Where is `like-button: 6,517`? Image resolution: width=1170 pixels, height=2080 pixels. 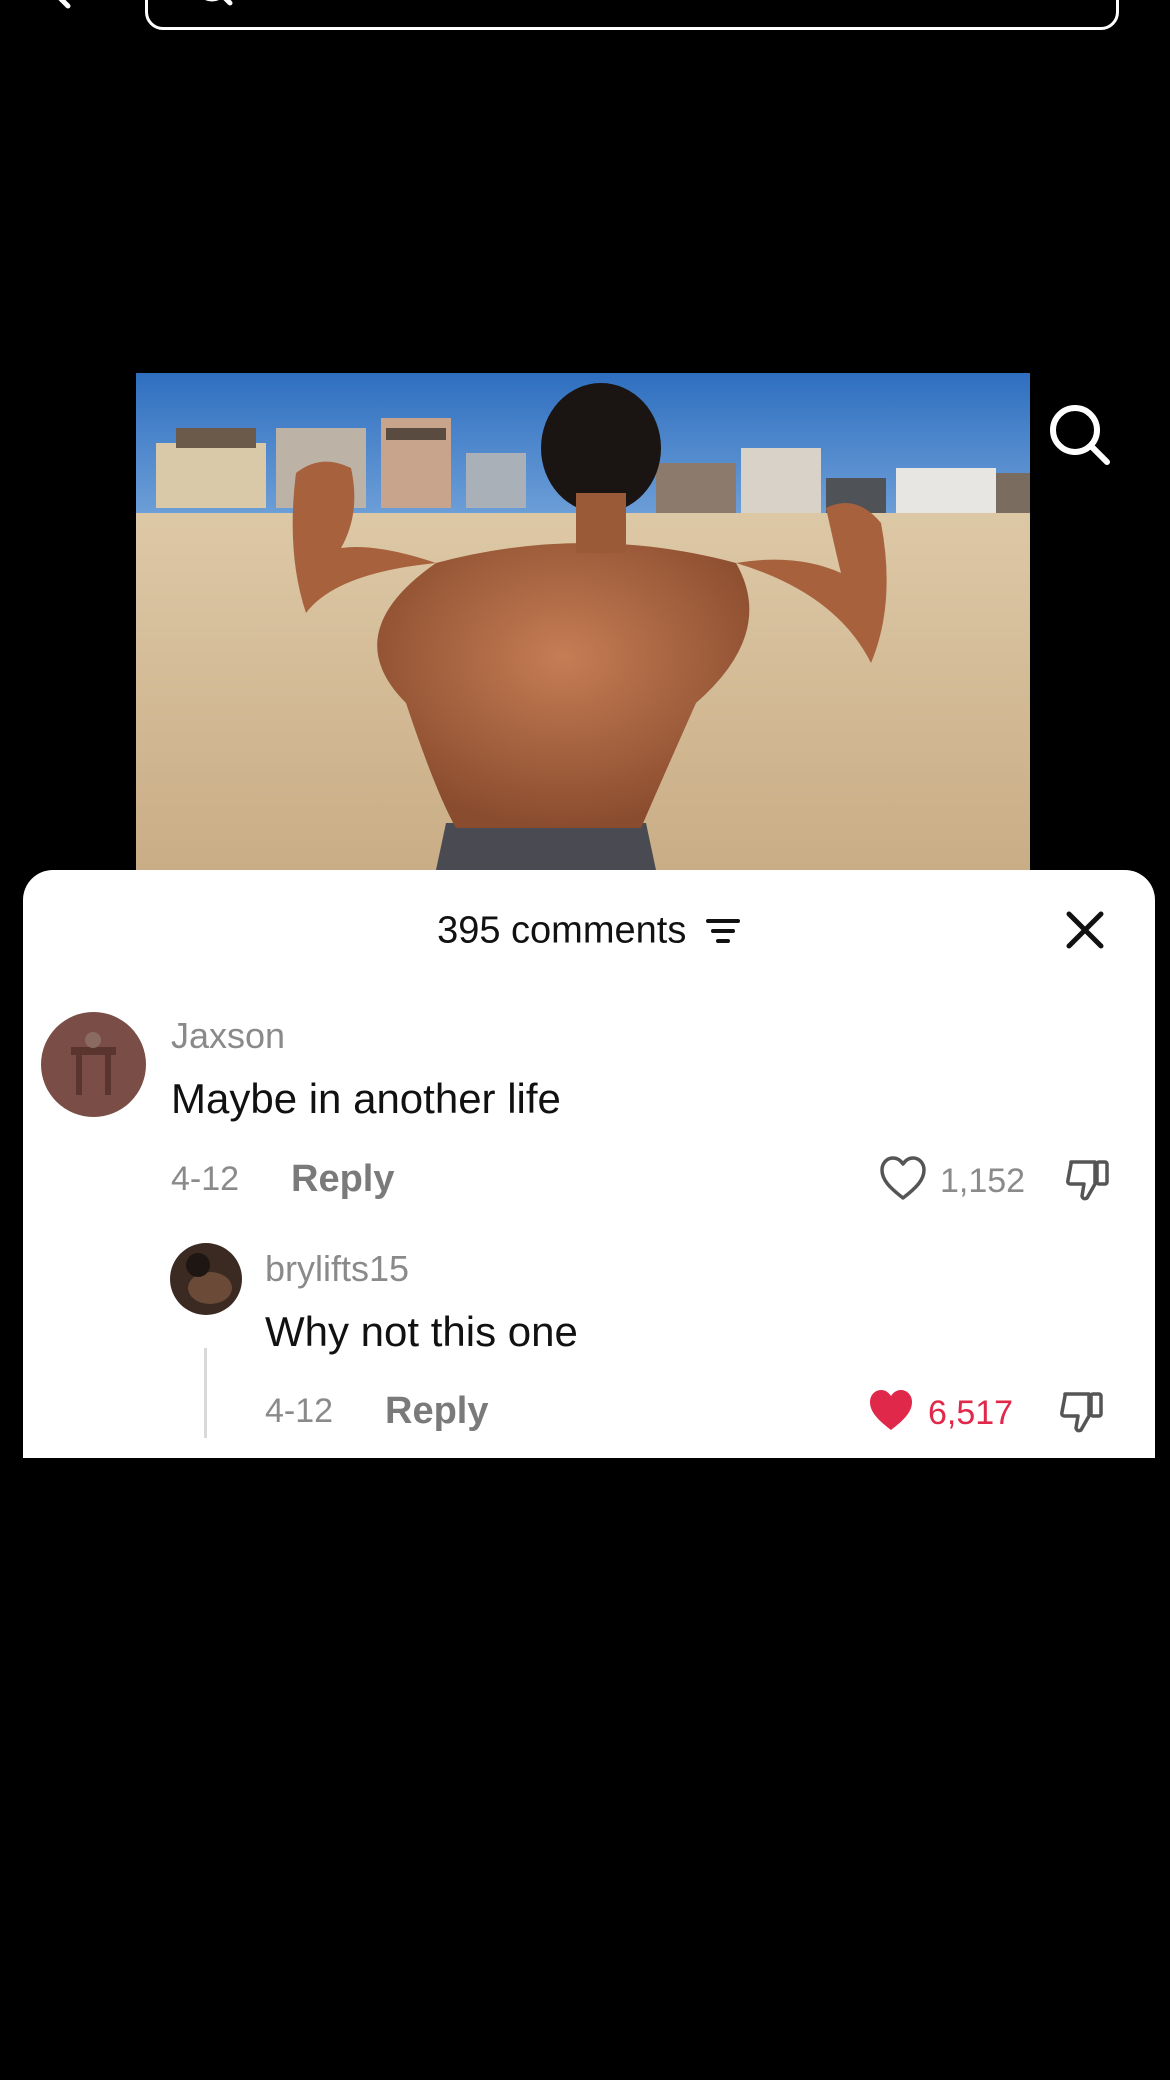 like-button: 6,517 is located at coordinates (951, 1414).